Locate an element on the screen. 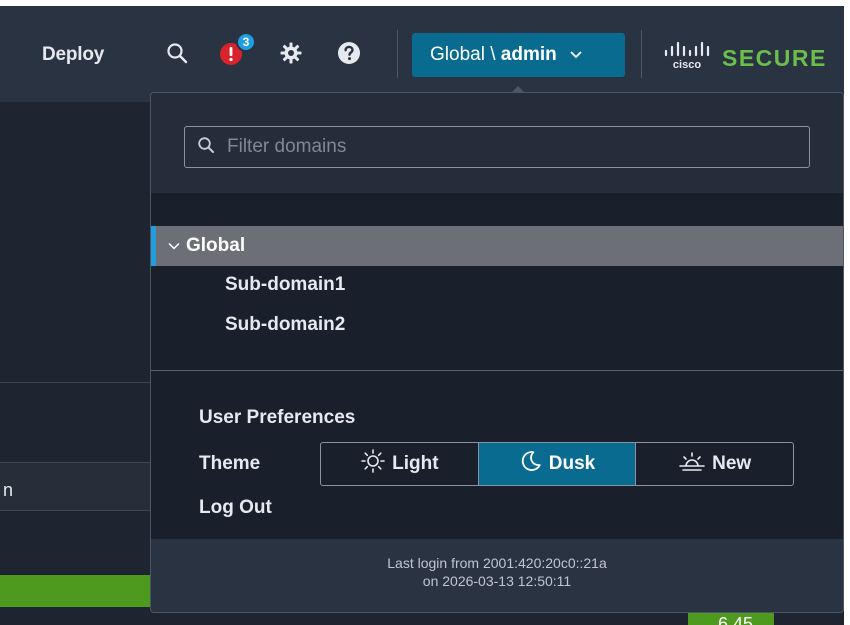  theme-label: Theme is located at coordinates (230, 463).